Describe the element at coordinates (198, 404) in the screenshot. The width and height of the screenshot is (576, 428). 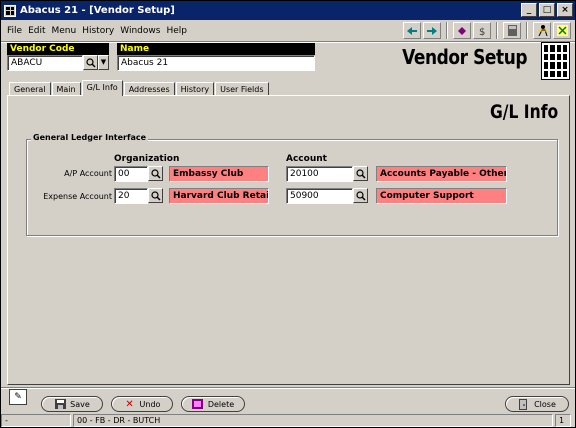
I see `delete-icon` at that location.